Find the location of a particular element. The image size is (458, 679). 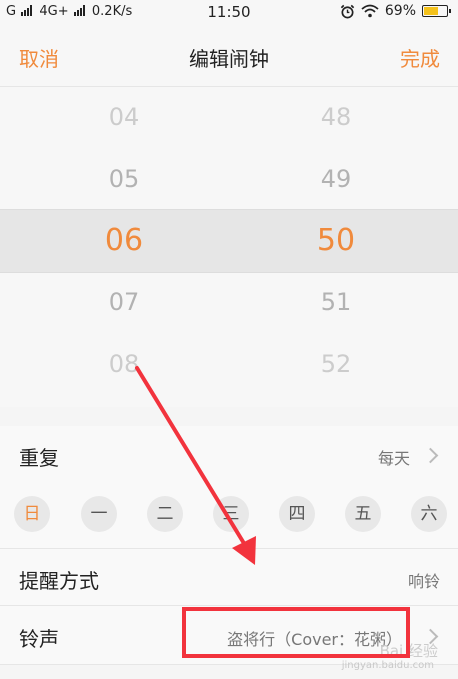

hour-selected: 06 is located at coordinates (124, 240).